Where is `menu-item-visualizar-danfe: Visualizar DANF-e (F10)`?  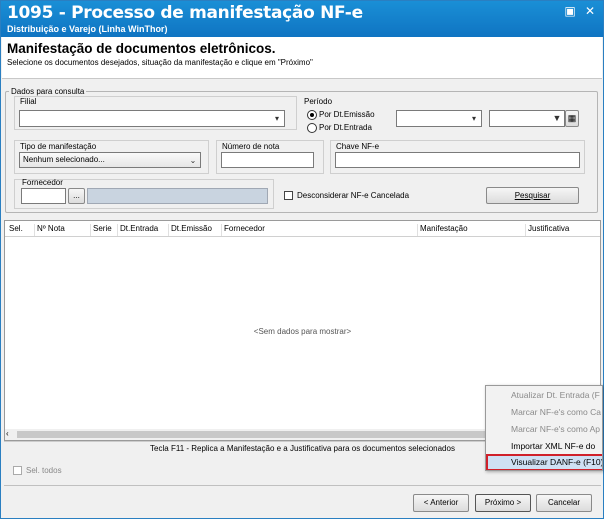 menu-item-visualizar-danfe: Visualizar DANF-e (F10) is located at coordinates (544, 462).